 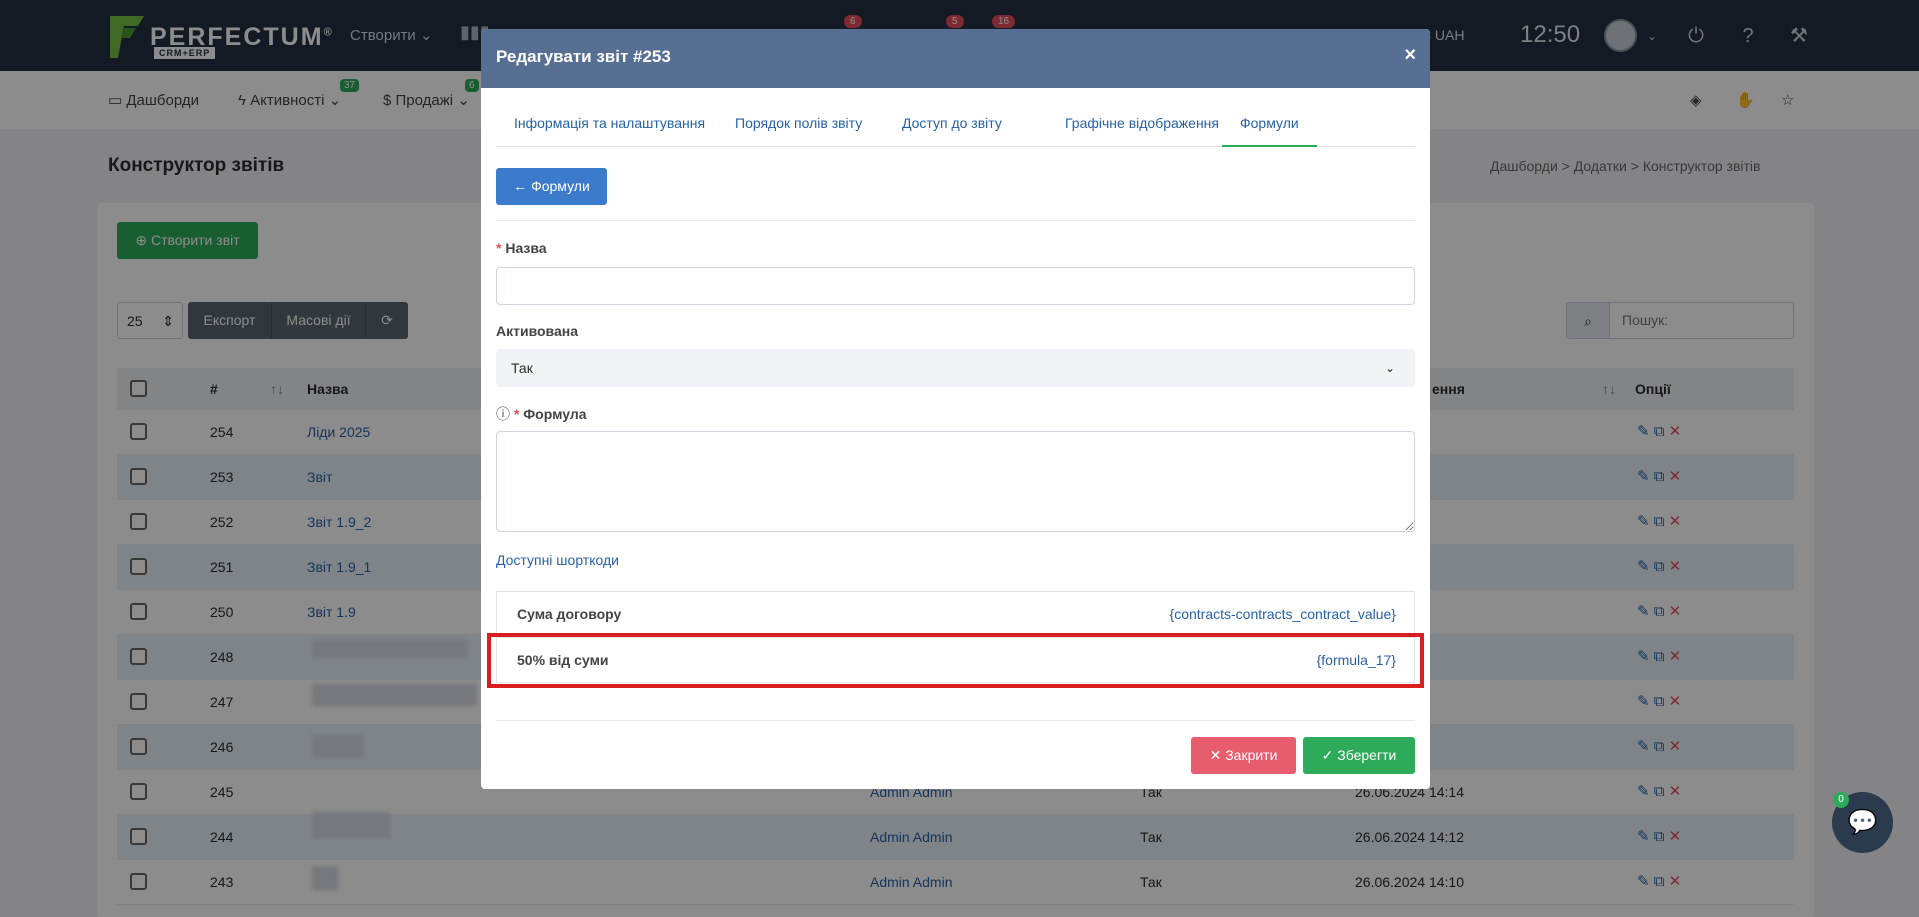 What do you see at coordinates (798, 130) in the screenshot?
I see `tab-field-order: Порядок полів звіту` at bounding box center [798, 130].